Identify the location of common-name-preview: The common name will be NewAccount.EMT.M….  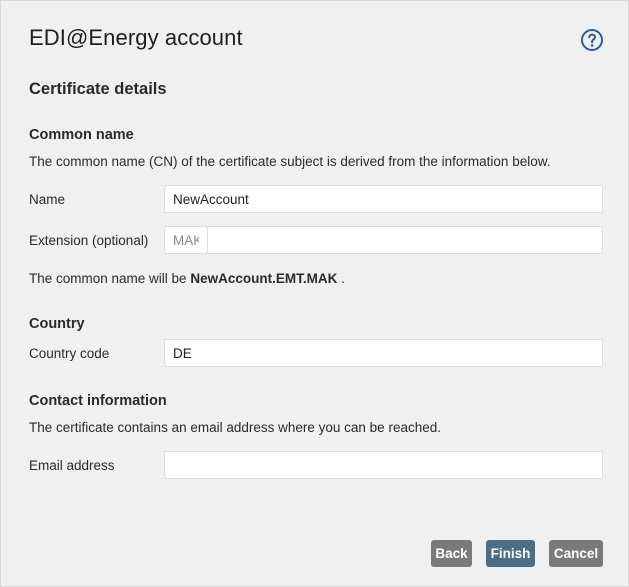
(187, 278).